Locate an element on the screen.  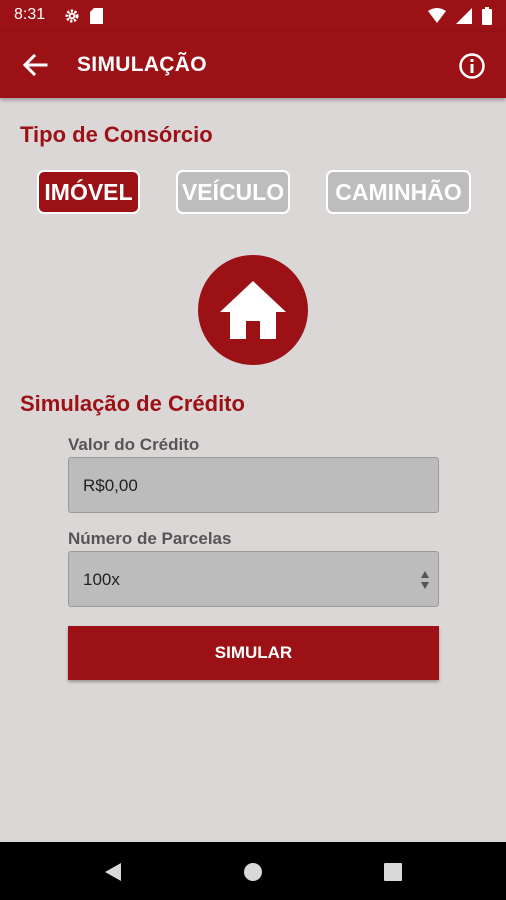
house-icon is located at coordinates (253, 310).